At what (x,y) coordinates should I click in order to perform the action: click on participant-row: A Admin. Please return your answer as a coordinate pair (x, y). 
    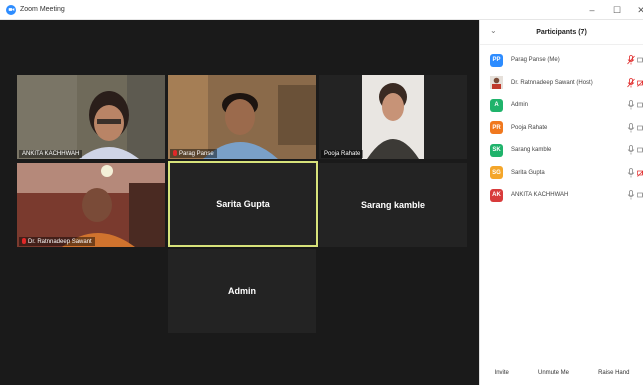
    Looking at the image, I should click on (561, 105).